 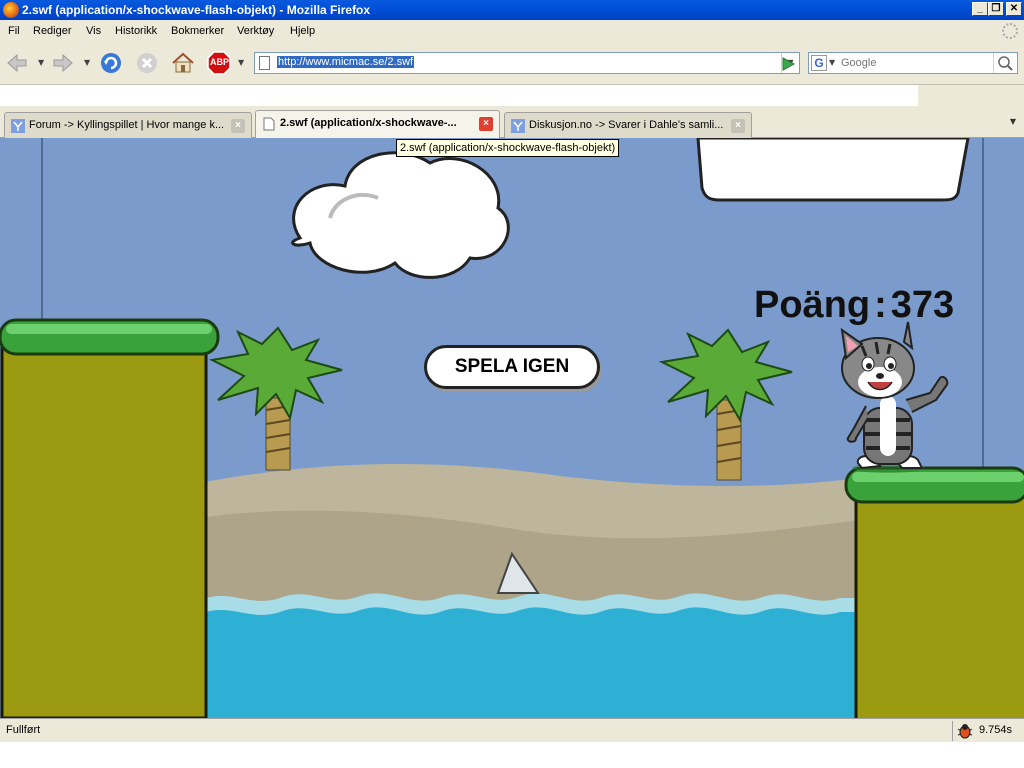 What do you see at coordinates (17, 63) in the screenshot?
I see `back-icon` at bounding box center [17, 63].